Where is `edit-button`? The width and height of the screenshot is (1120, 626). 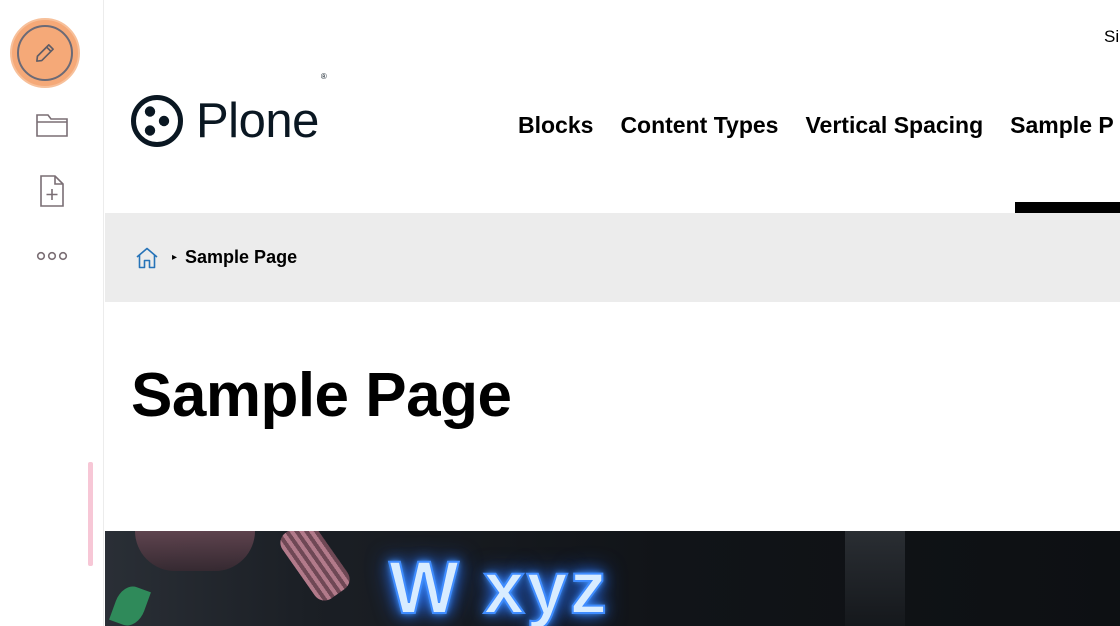
edit-button is located at coordinates (45, 53).